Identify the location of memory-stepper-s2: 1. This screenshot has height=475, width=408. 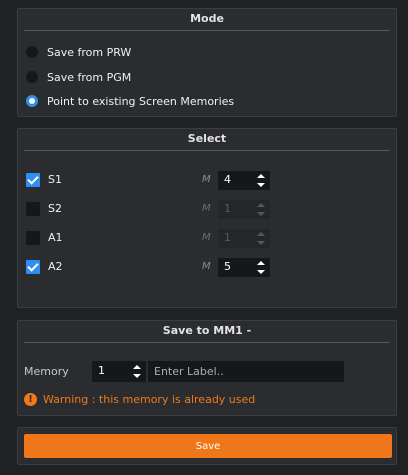
(244, 209).